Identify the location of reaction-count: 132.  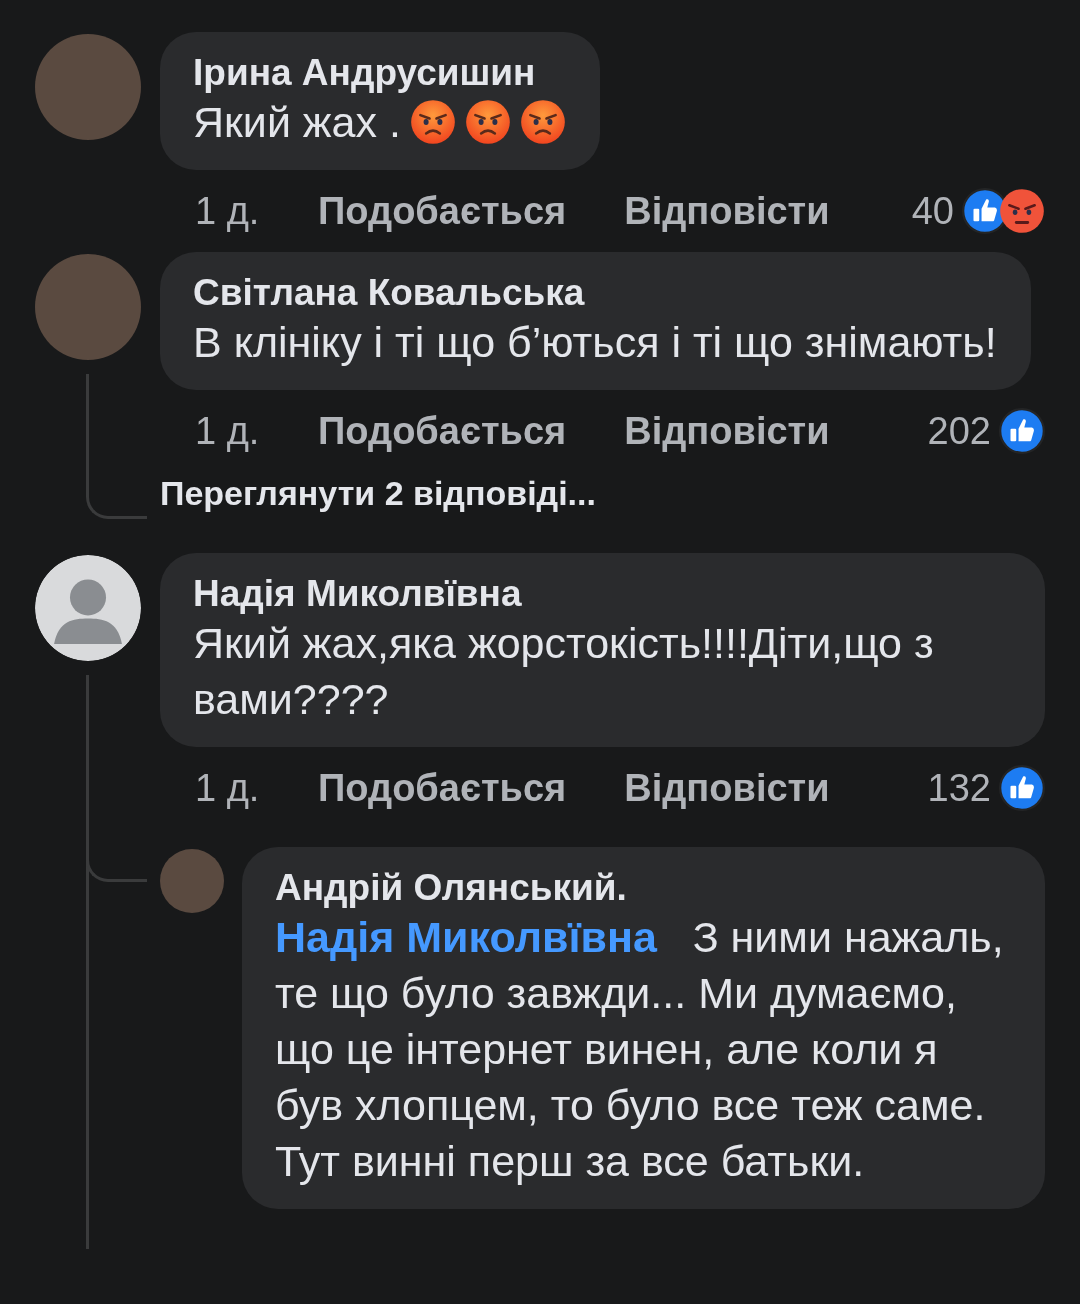
(959, 788).